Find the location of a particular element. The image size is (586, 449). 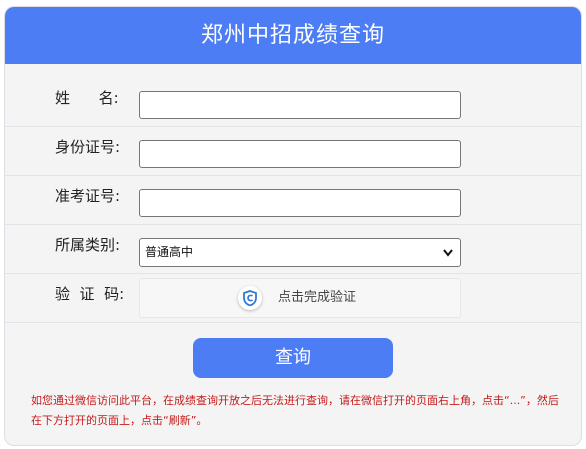

captcha-label: 验 证 码: is located at coordinates (90, 294).